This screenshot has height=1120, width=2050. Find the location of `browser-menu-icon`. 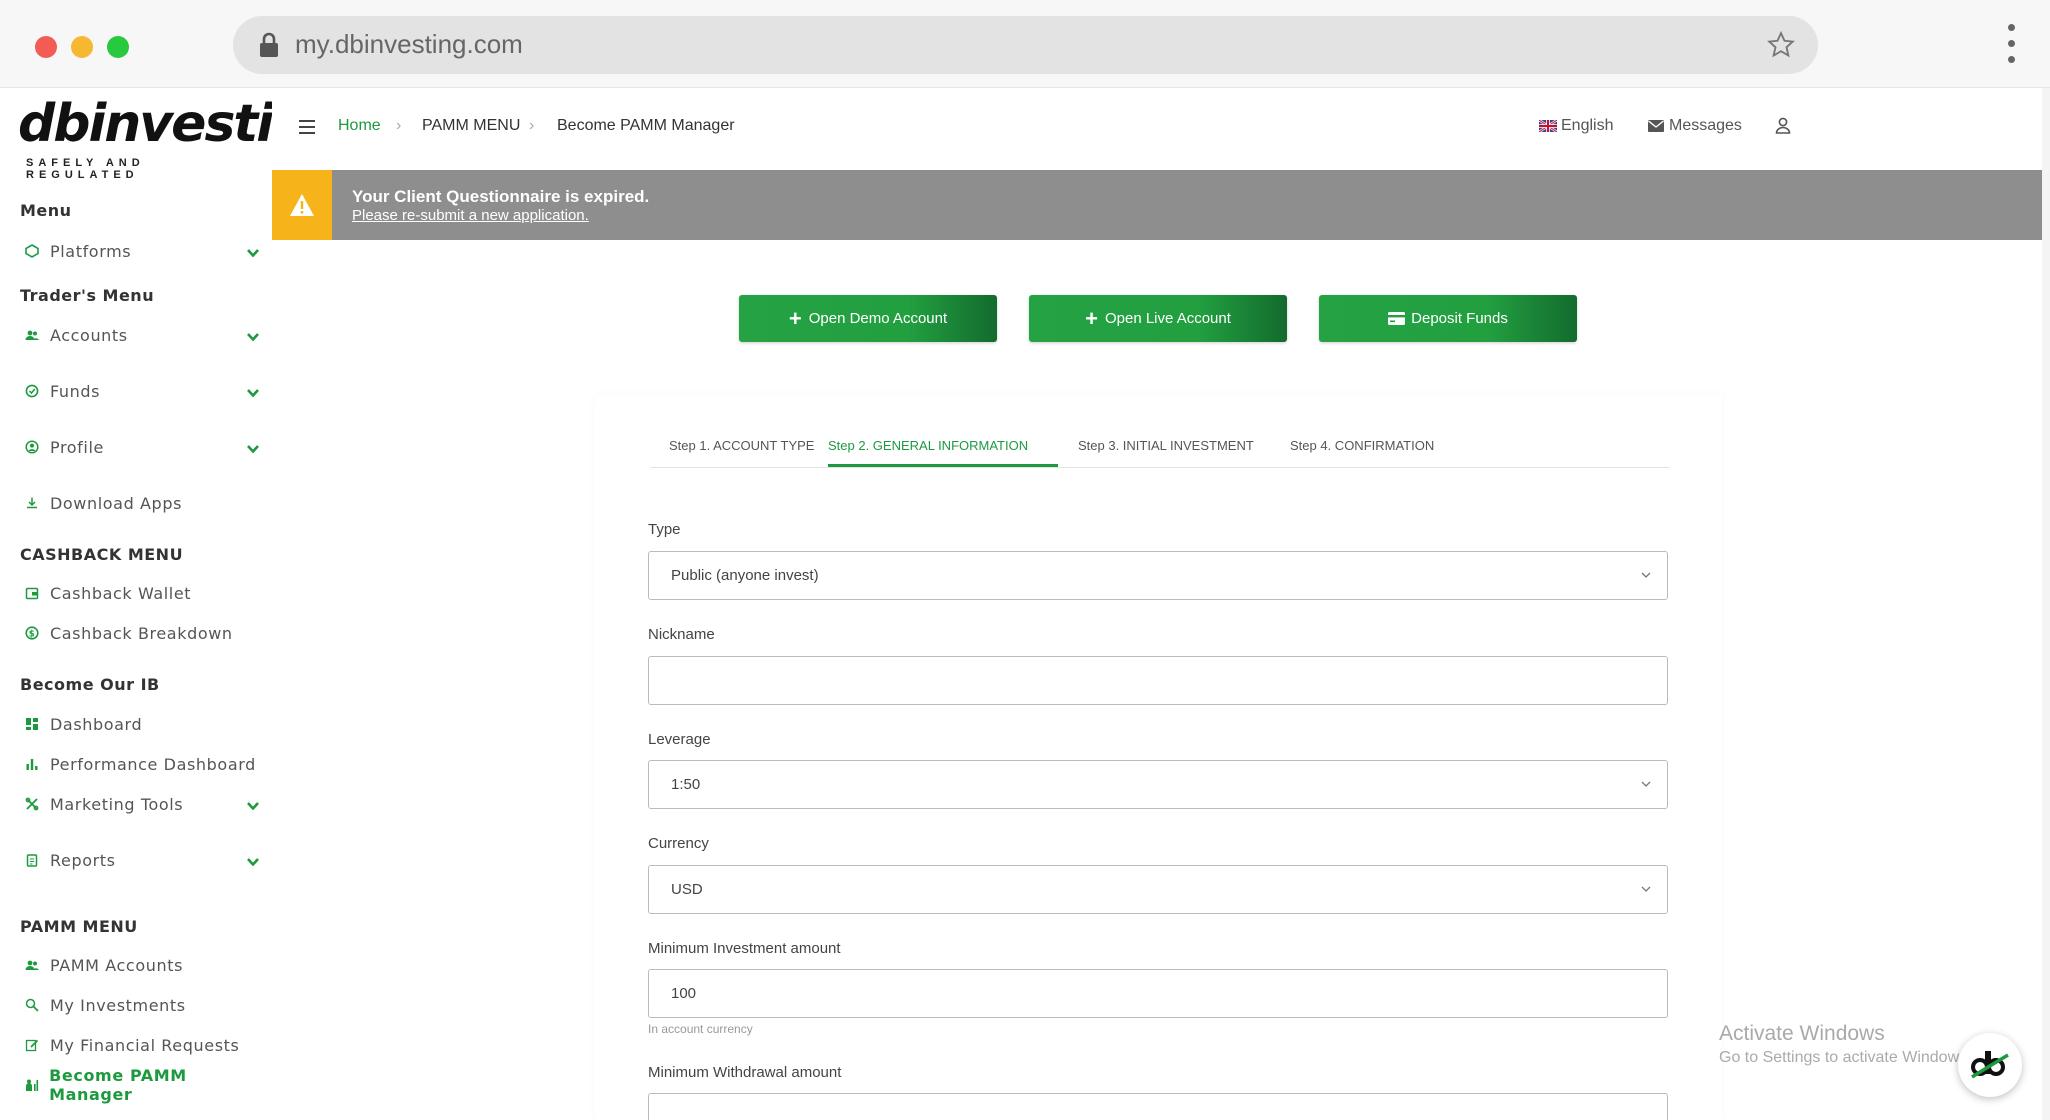

browser-menu-icon is located at coordinates (2012, 45).